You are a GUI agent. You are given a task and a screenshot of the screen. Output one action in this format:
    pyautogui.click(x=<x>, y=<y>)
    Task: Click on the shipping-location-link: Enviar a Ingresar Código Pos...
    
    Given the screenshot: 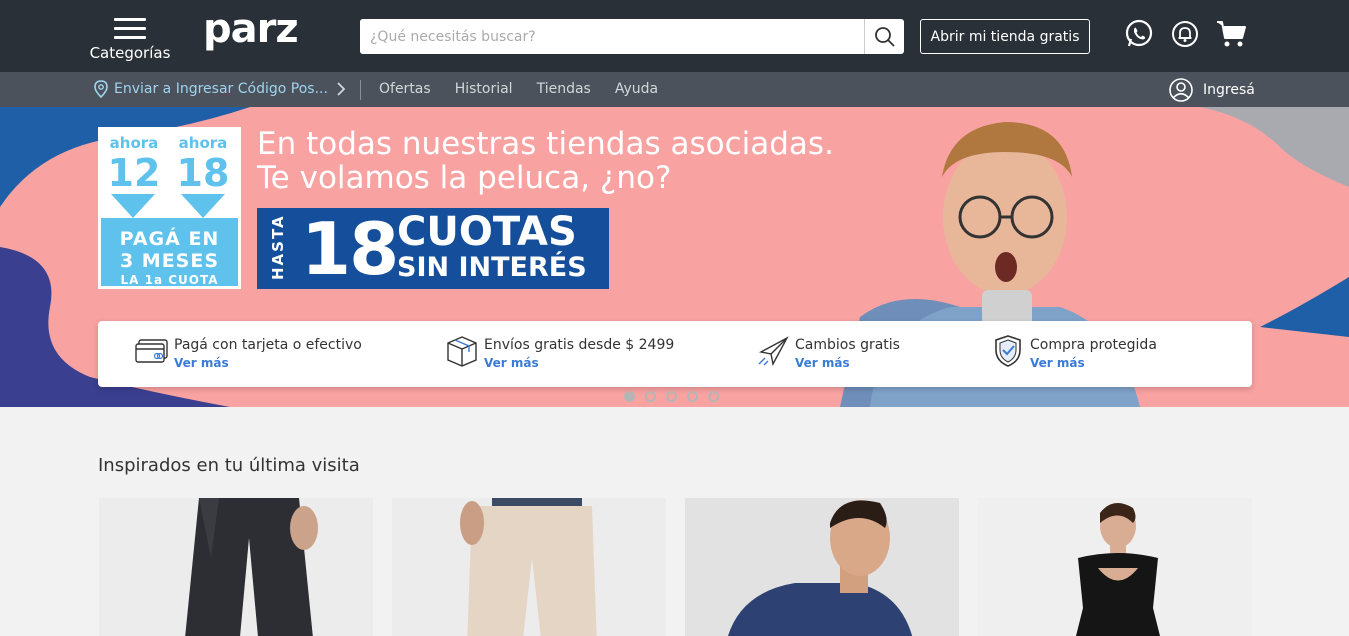 What is the action you would take?
    pyautogui.click(x=220, y=89)
    